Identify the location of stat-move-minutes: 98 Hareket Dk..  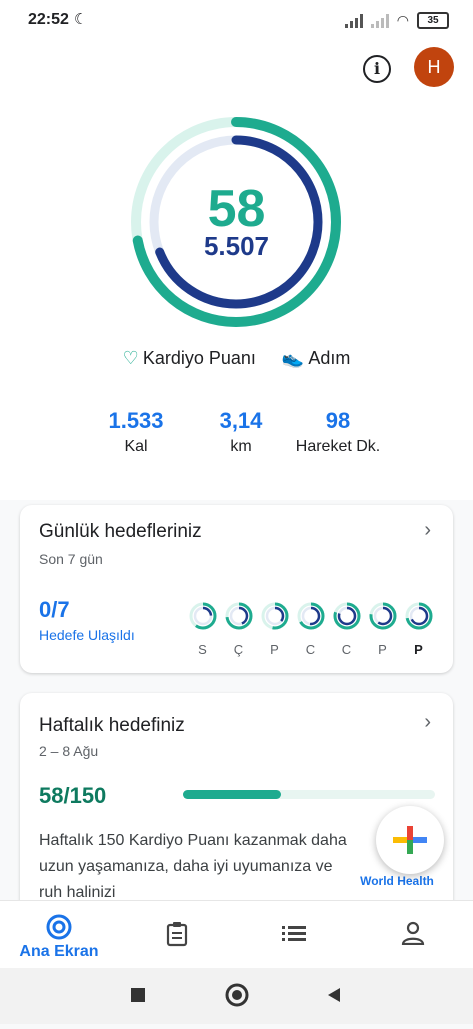
(338, 432).